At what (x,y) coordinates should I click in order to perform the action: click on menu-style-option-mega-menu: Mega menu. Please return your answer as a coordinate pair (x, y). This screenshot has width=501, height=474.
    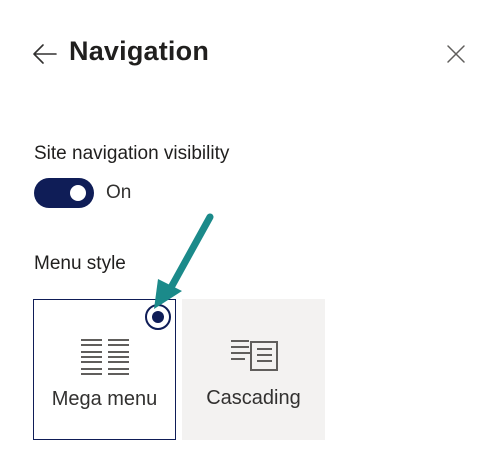
    Looking at the image, I should click on (104, 369).